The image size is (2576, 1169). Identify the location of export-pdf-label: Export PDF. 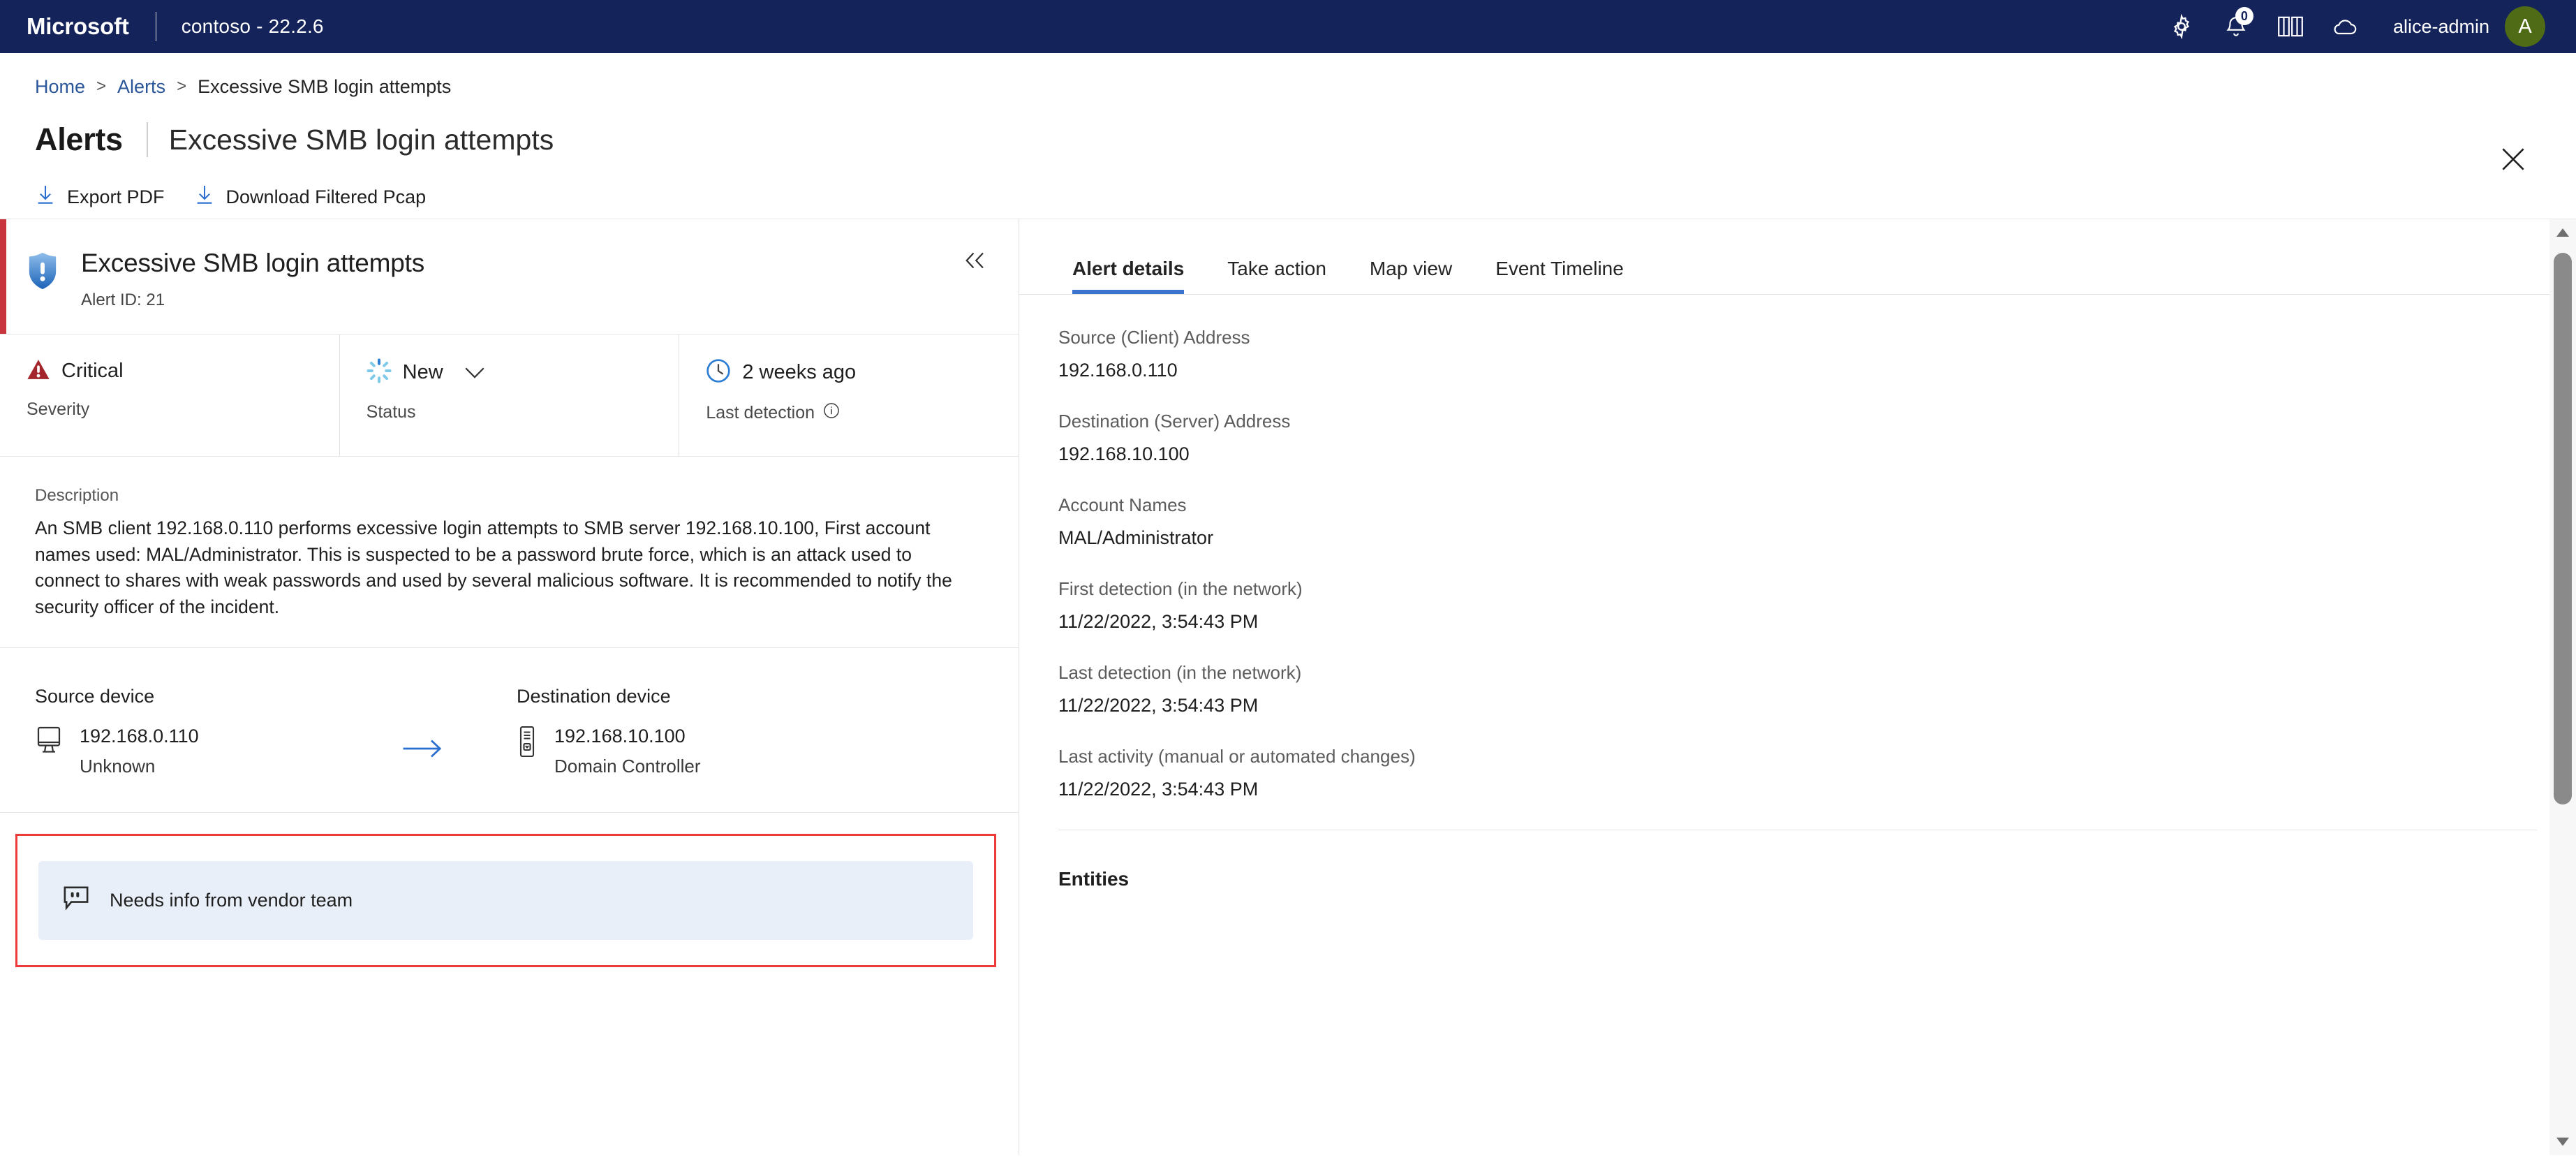
(116, 196).